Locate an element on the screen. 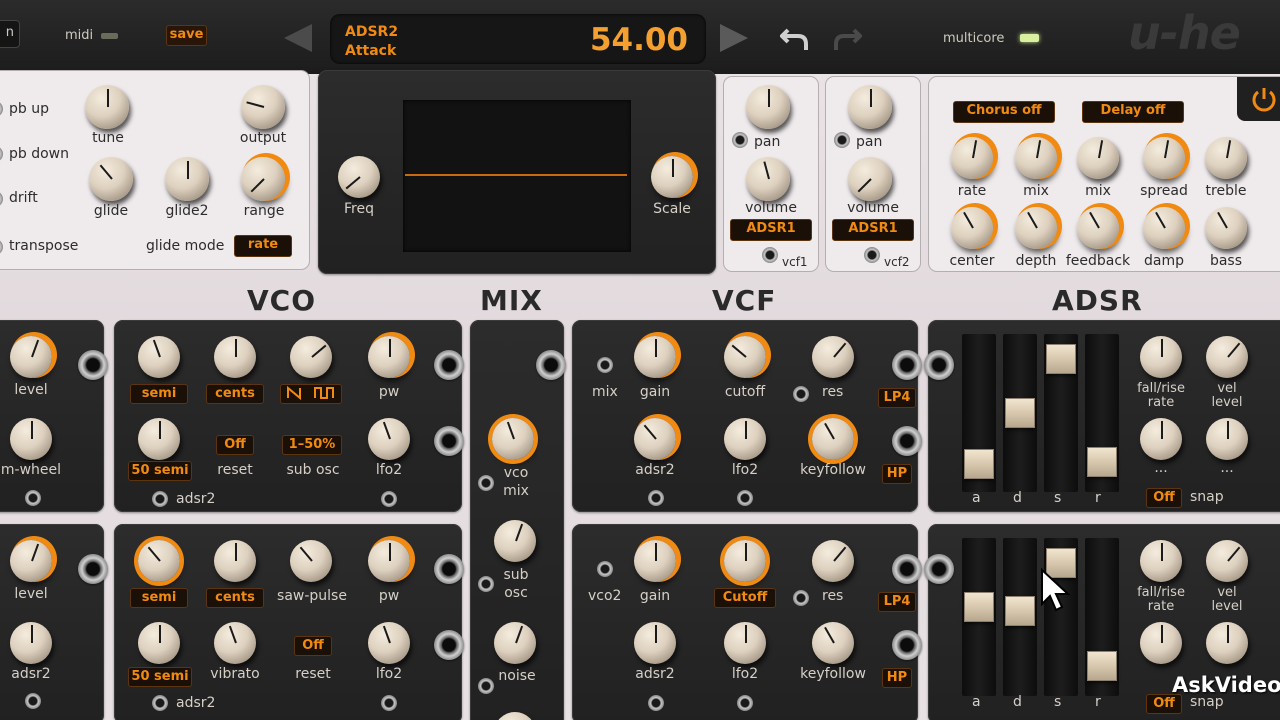 The height and width of the screenshot is (720, 1280). vcf1-hp-select: HP is located at coordinates (897, 474).